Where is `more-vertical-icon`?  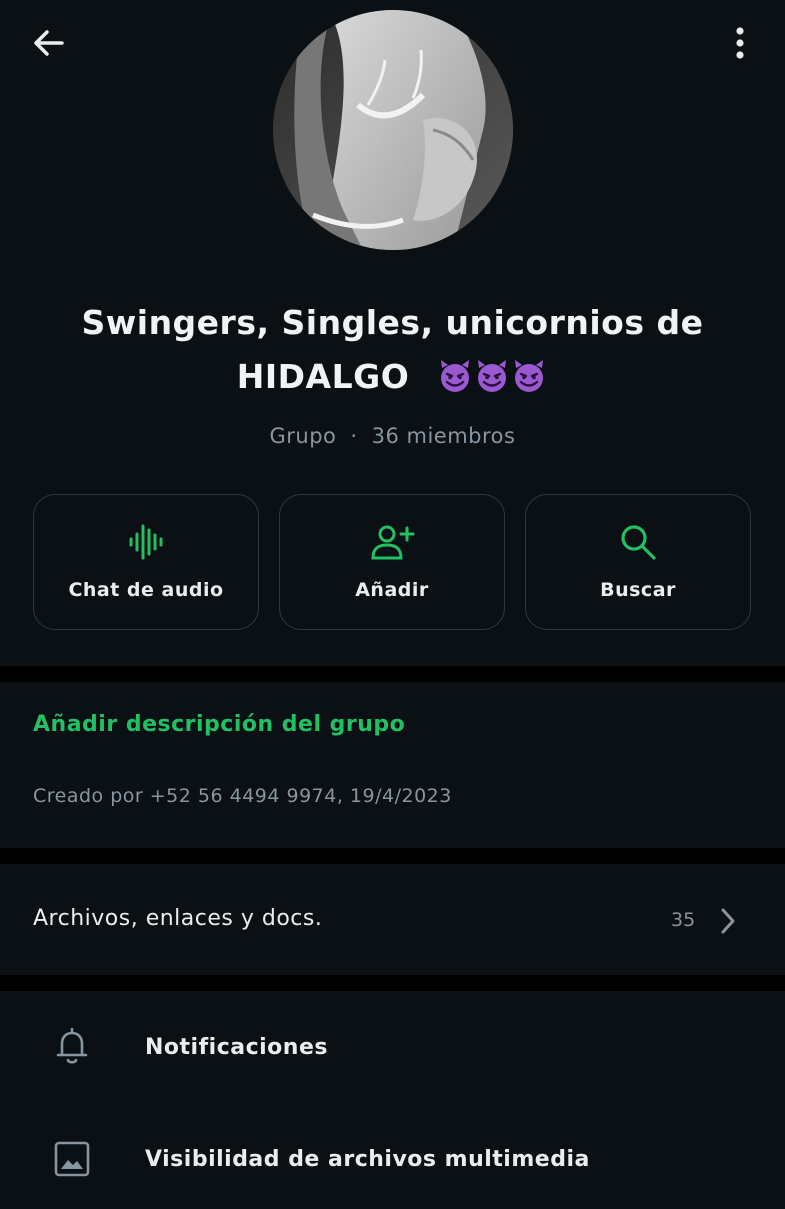
more-vertical-icon is located at coordinates (740, 43).